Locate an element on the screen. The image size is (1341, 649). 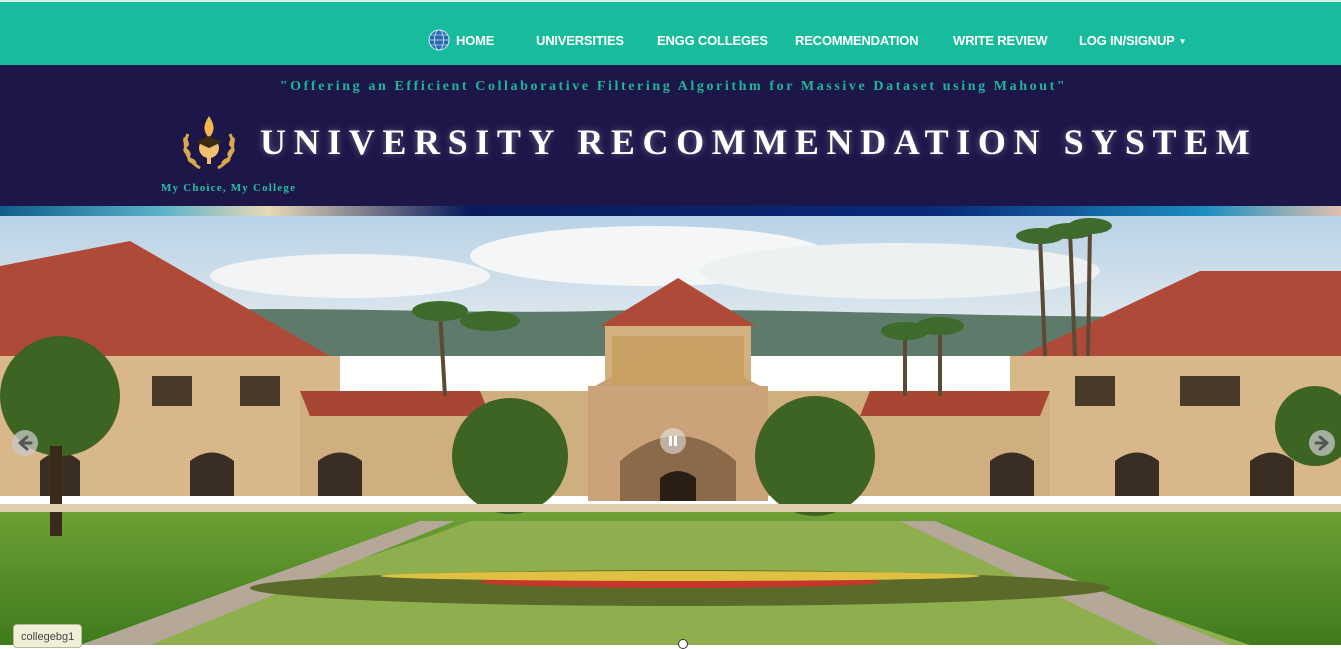
site-title: UNIVERSITY RECOMMENDATION SYSTEM is located at coordinates (759, 142).